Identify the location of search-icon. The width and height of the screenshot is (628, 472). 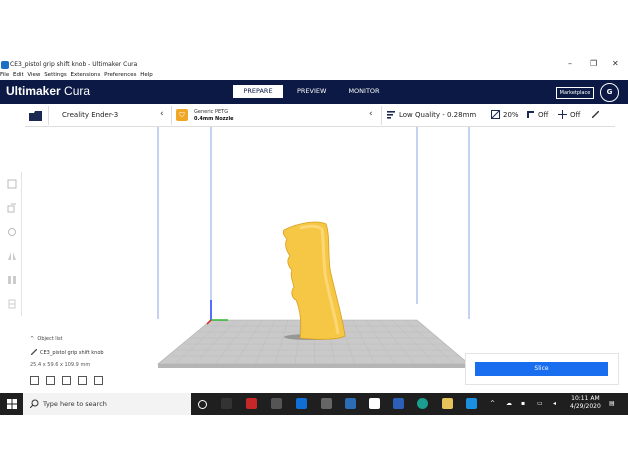
(34, 403).